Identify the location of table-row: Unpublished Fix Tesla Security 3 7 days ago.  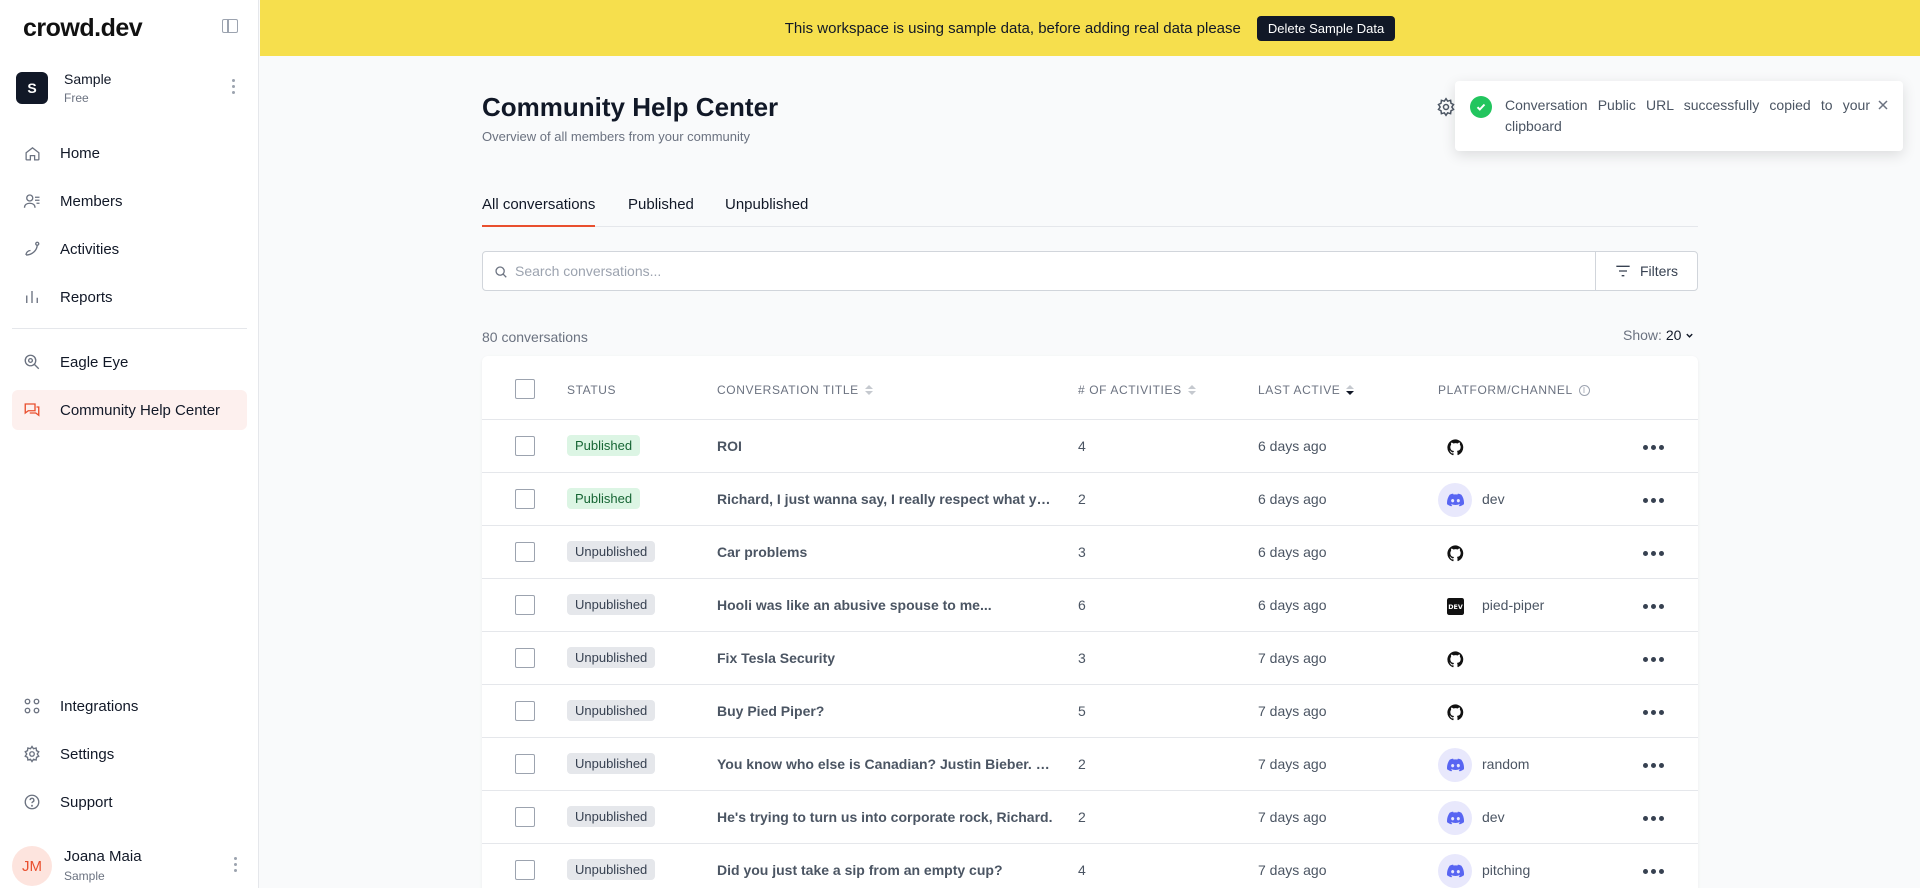
(1090, 658).